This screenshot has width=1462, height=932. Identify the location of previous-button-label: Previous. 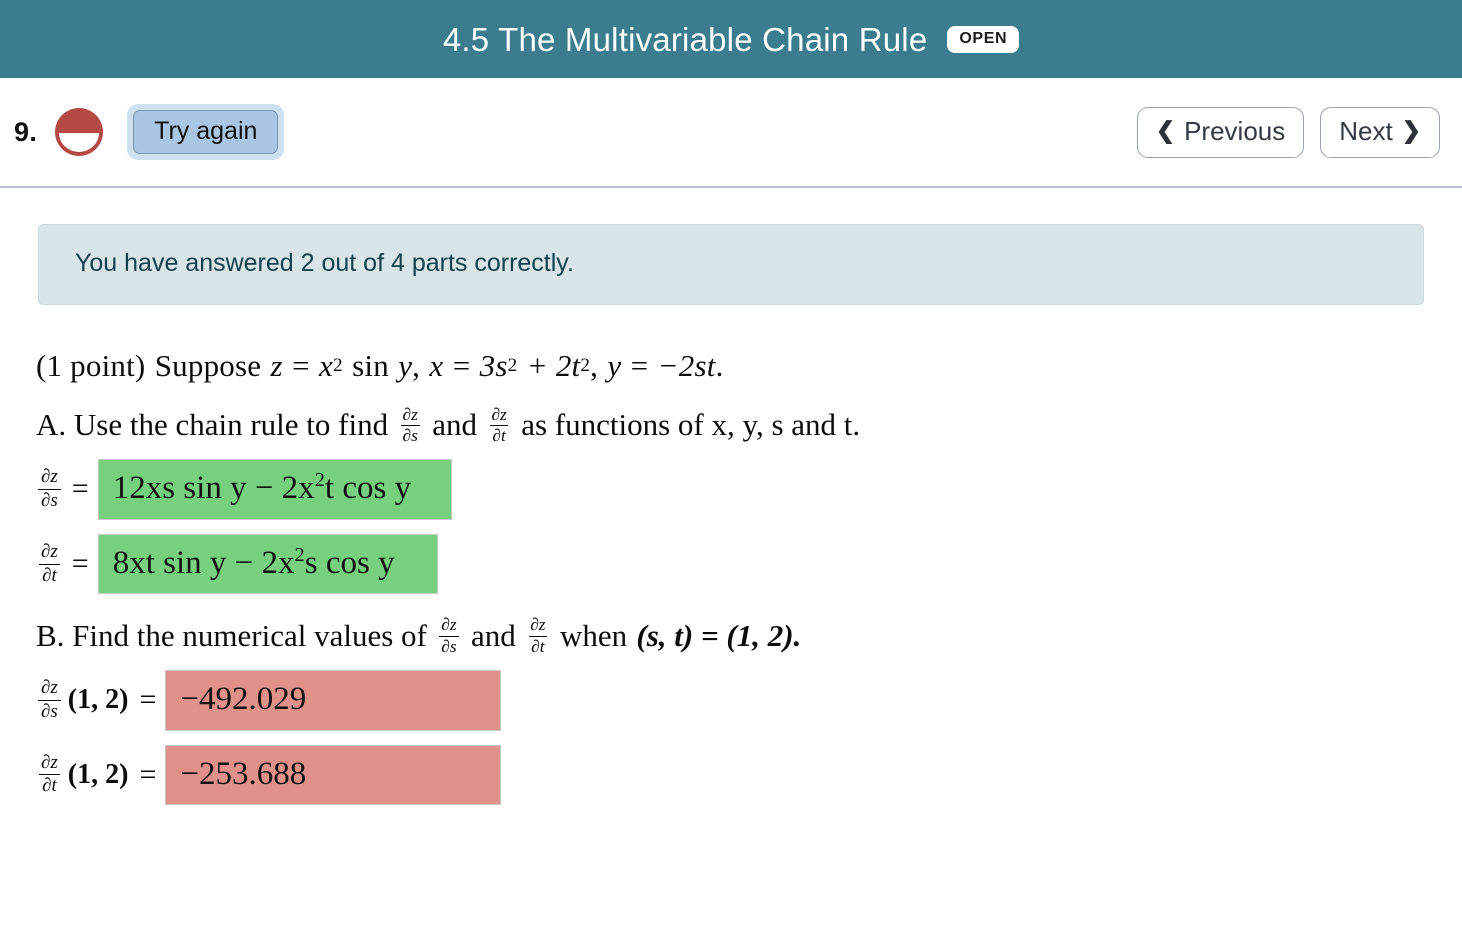
(1235, 130).